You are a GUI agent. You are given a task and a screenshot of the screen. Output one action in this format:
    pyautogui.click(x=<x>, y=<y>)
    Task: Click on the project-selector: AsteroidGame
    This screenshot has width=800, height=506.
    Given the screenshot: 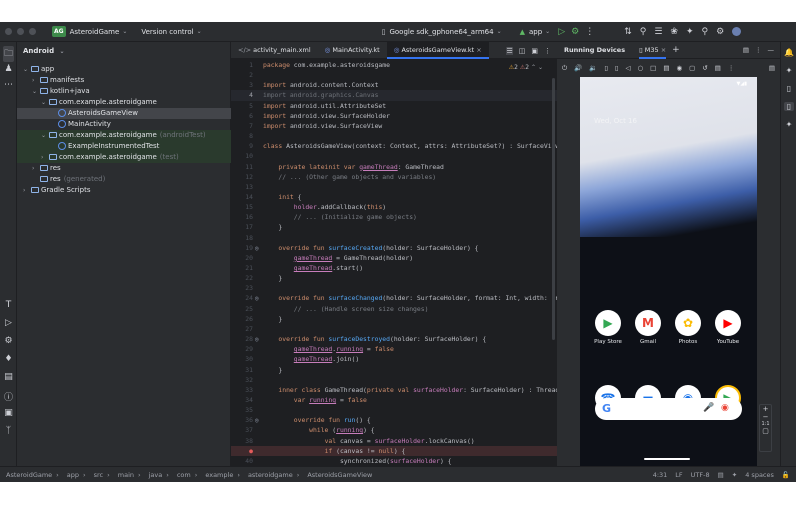 What is the action you would take?
    pyautogui.click(x=95, y=32)
    